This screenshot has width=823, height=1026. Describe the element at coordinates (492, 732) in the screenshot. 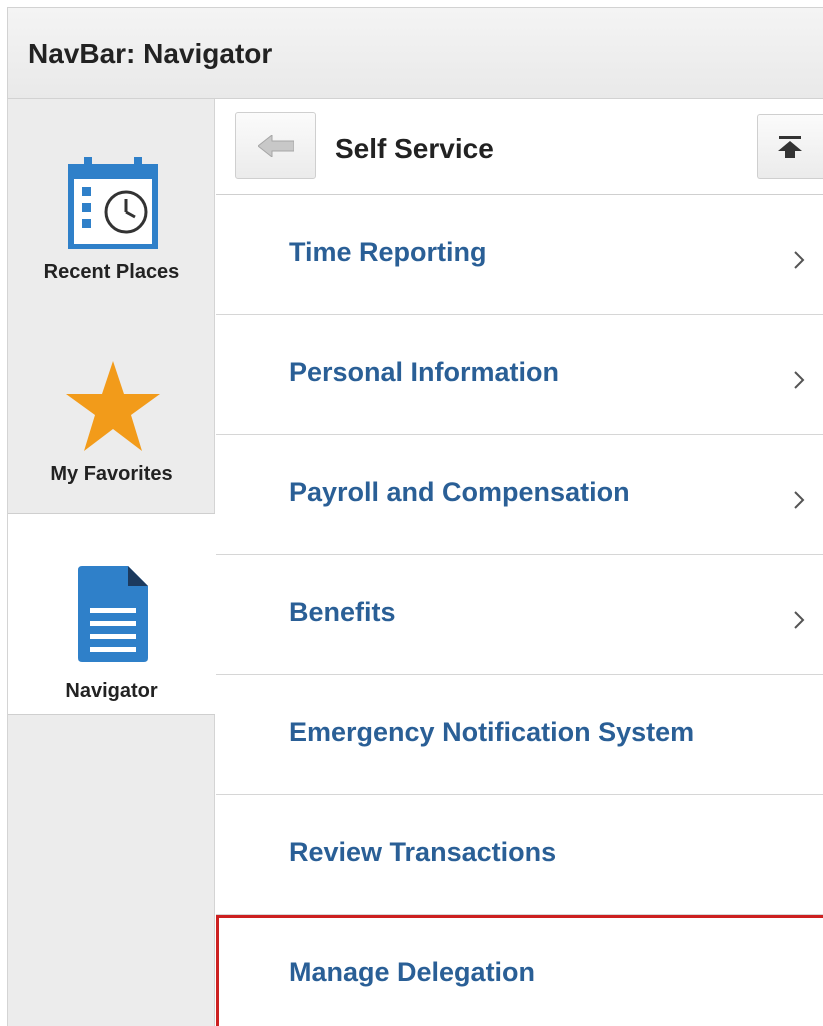

I see `menu-item-label: Emergency Notification System` at that location.